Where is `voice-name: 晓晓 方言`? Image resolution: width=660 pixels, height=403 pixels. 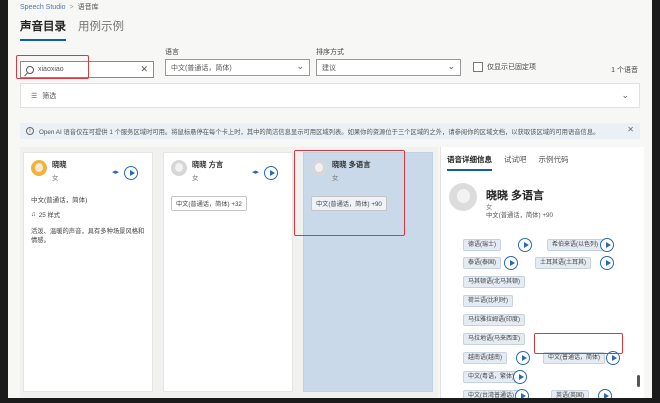 voice-name: 晓晓 方言 is located at coordinates (208, 164).